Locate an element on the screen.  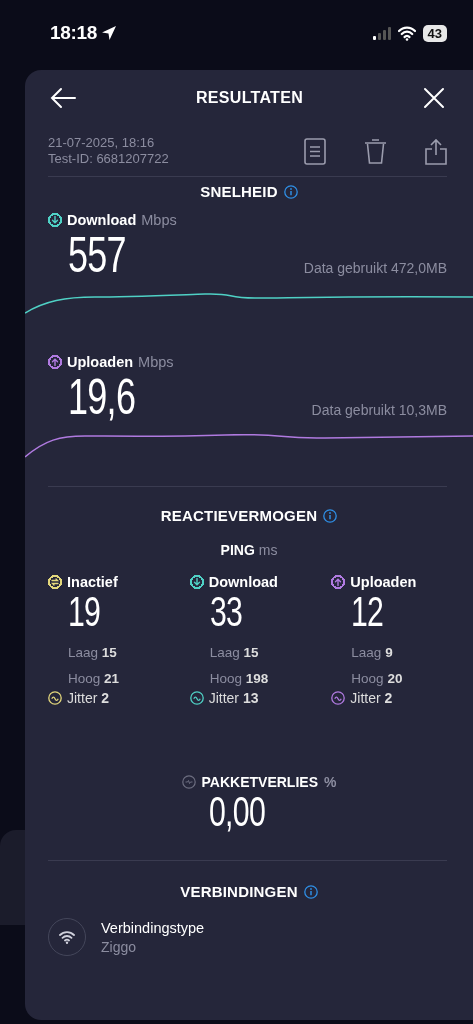
ping-type-label: Uploaden is located at coordinates (383, 582).